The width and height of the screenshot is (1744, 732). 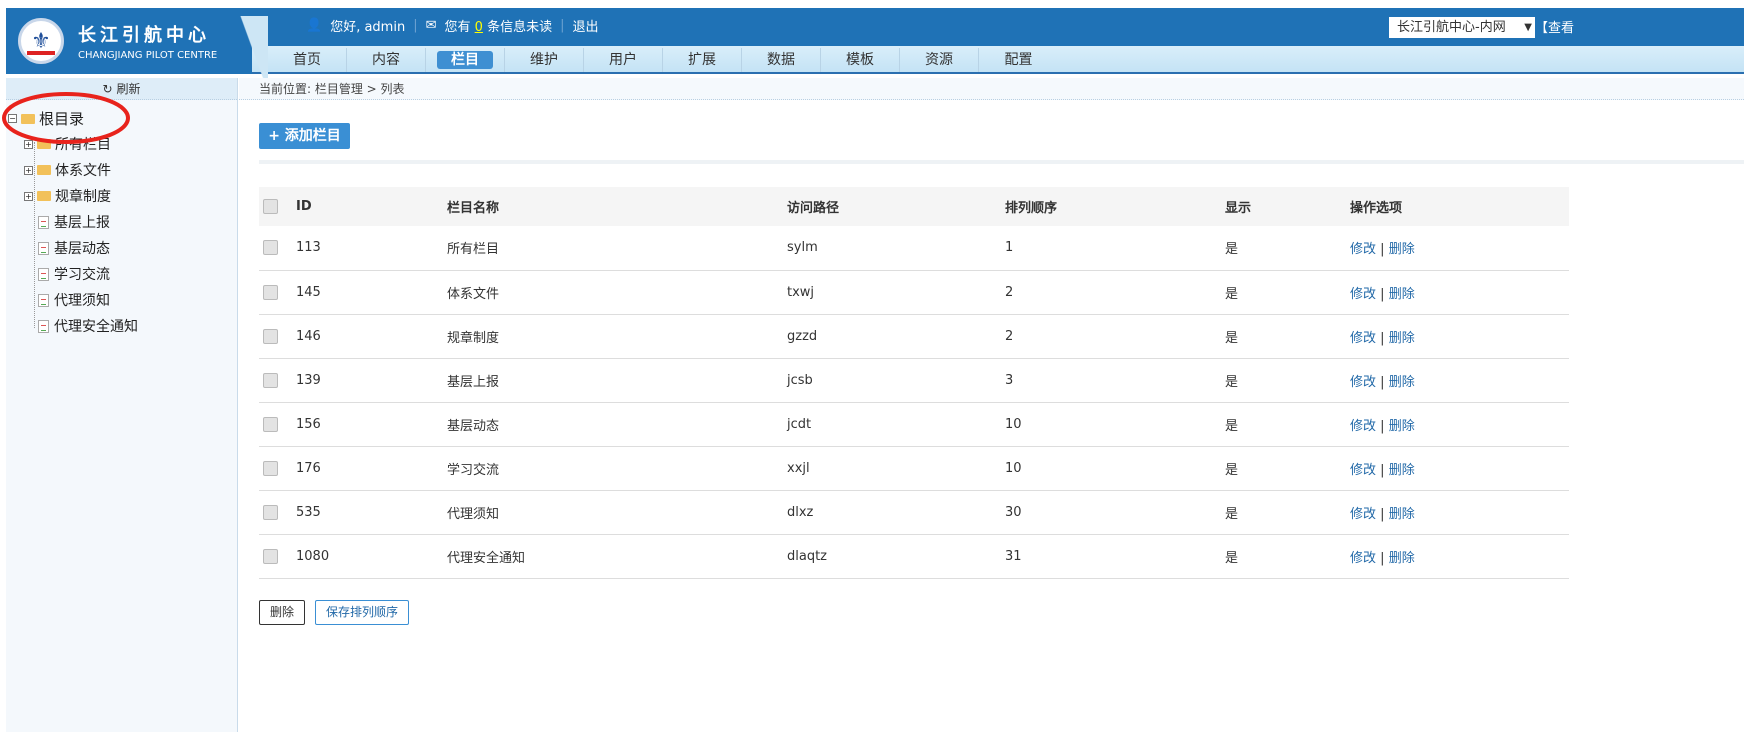 I want to click on chevron-down-icon: ▼, so click(x=1528, y=27).